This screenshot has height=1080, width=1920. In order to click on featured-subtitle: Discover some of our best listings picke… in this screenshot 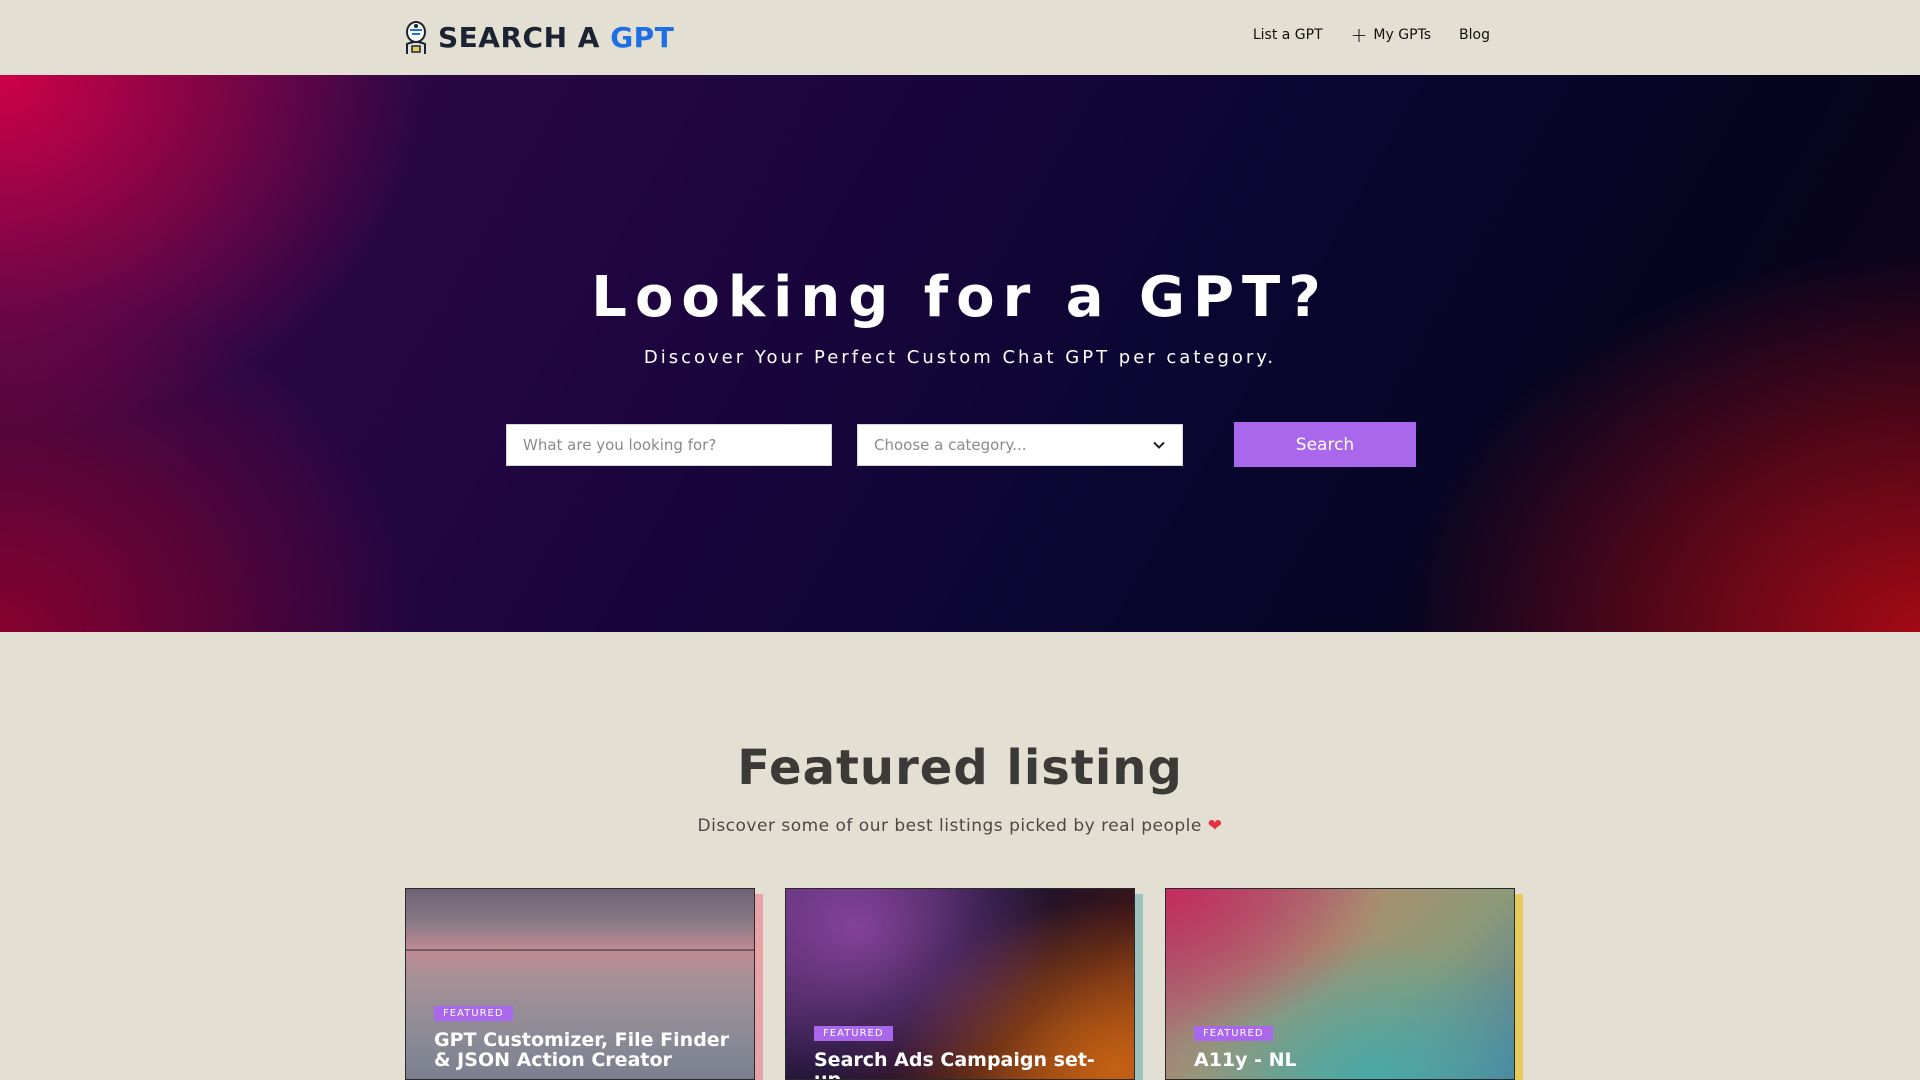, I will do `click(960, 826)`.